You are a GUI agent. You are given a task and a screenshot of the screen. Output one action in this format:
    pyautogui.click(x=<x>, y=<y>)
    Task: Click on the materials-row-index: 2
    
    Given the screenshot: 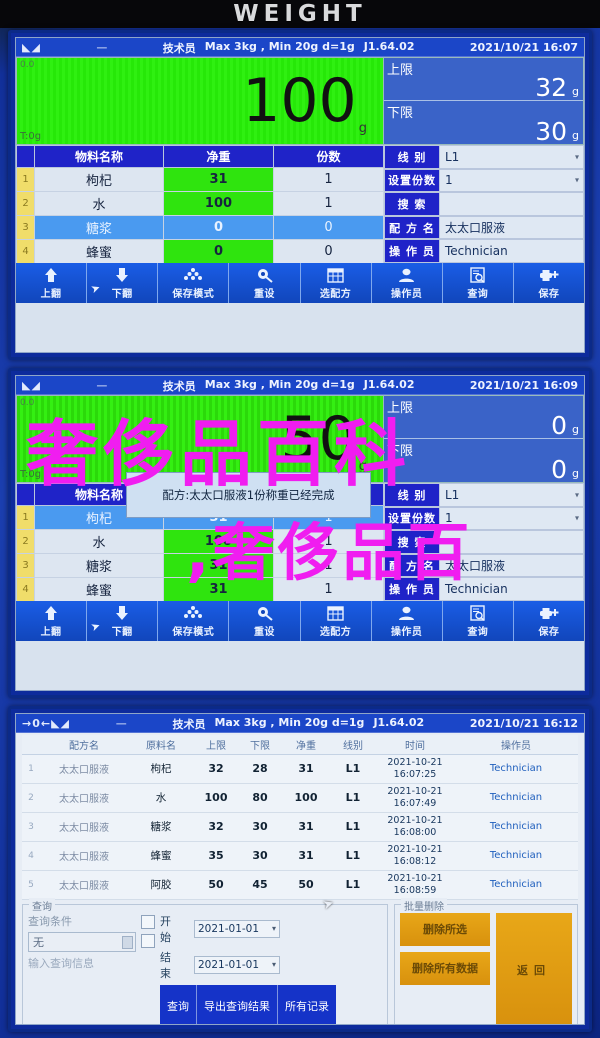 What is the action you would take?
    pyautogui.click(x=25, y=203)
    